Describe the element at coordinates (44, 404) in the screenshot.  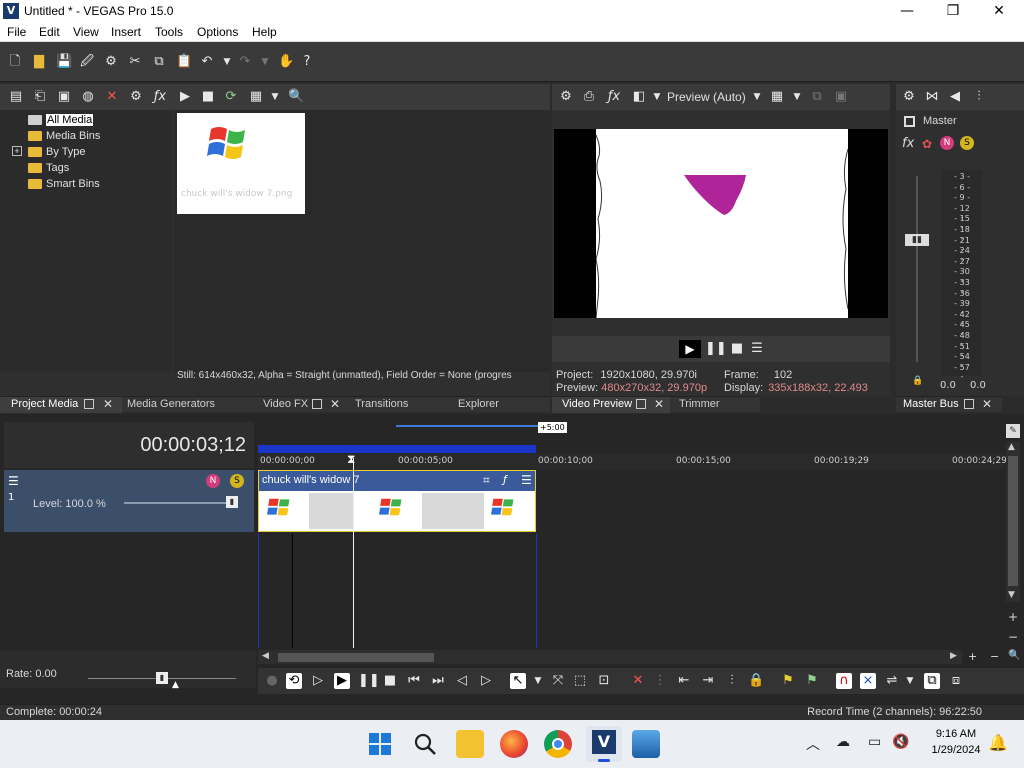
I see `tab-project-media: Project Media` at that location.